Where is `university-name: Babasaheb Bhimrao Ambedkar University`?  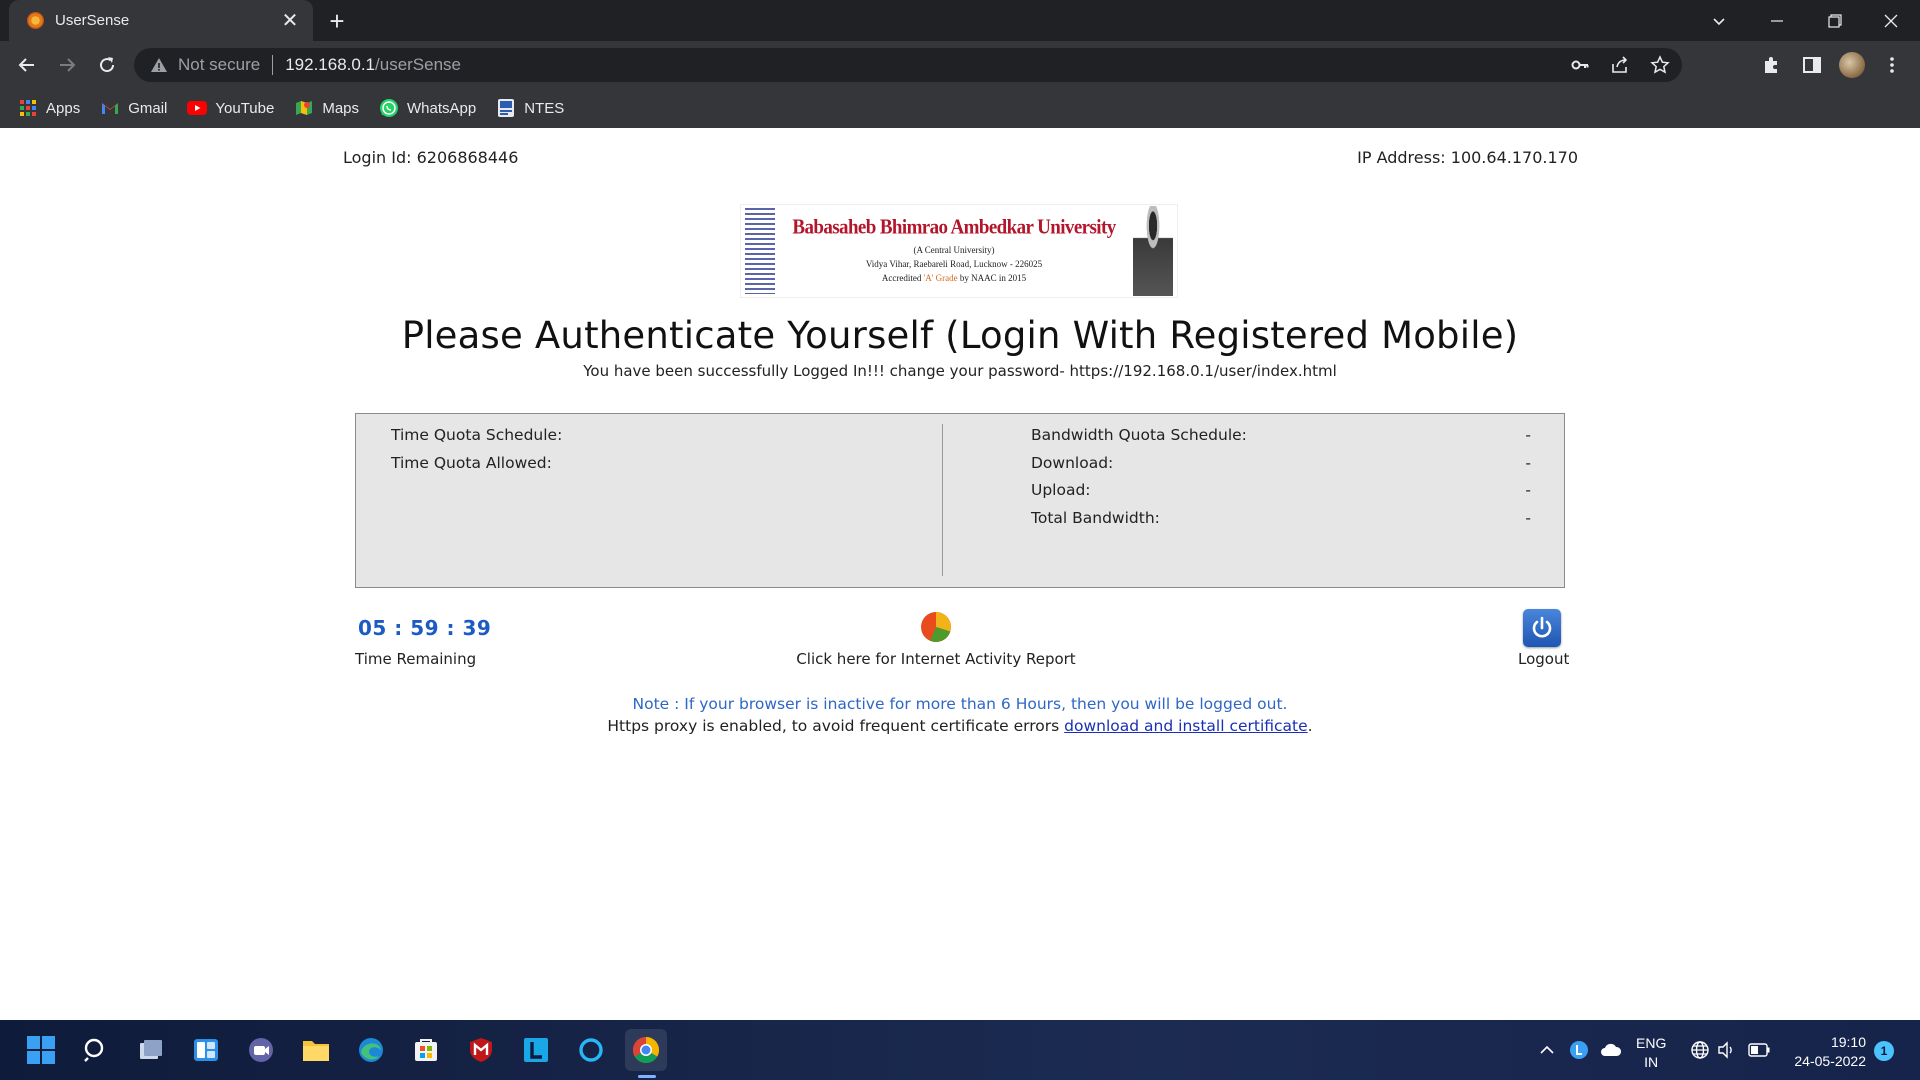 university-name: Babasaheb Bhimrao Ambedkar University is located at coordinates (954, 227).